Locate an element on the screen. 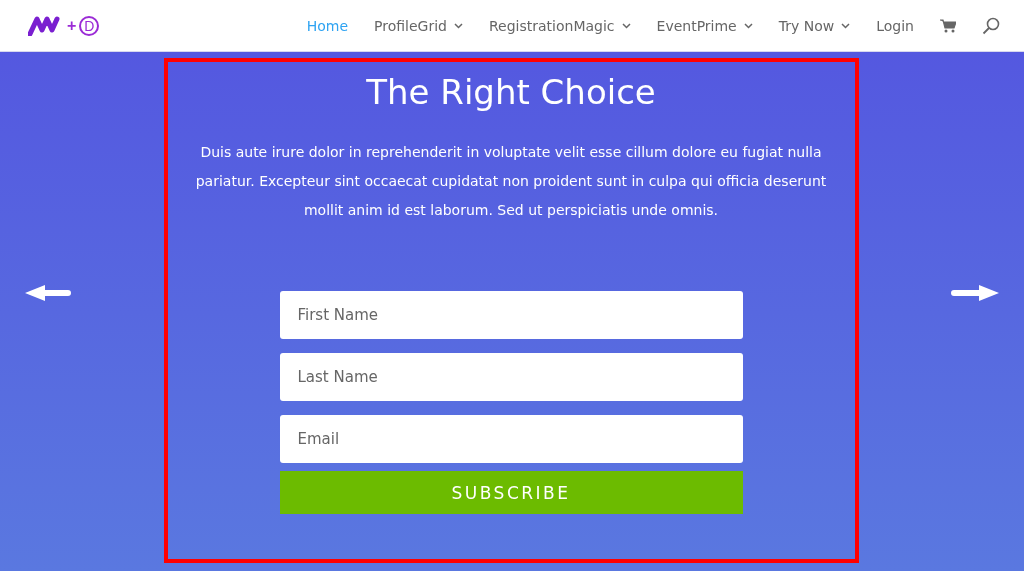  next-arrow-icon is located at coordinates (975, 293).